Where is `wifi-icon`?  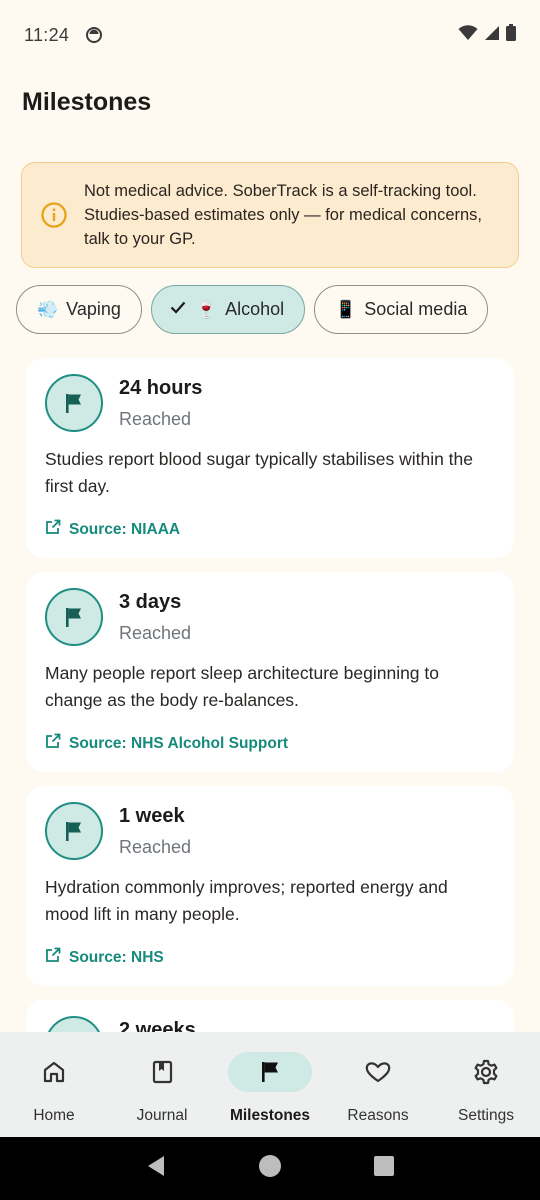
wifi-icon is located at coordinates (468, 35).